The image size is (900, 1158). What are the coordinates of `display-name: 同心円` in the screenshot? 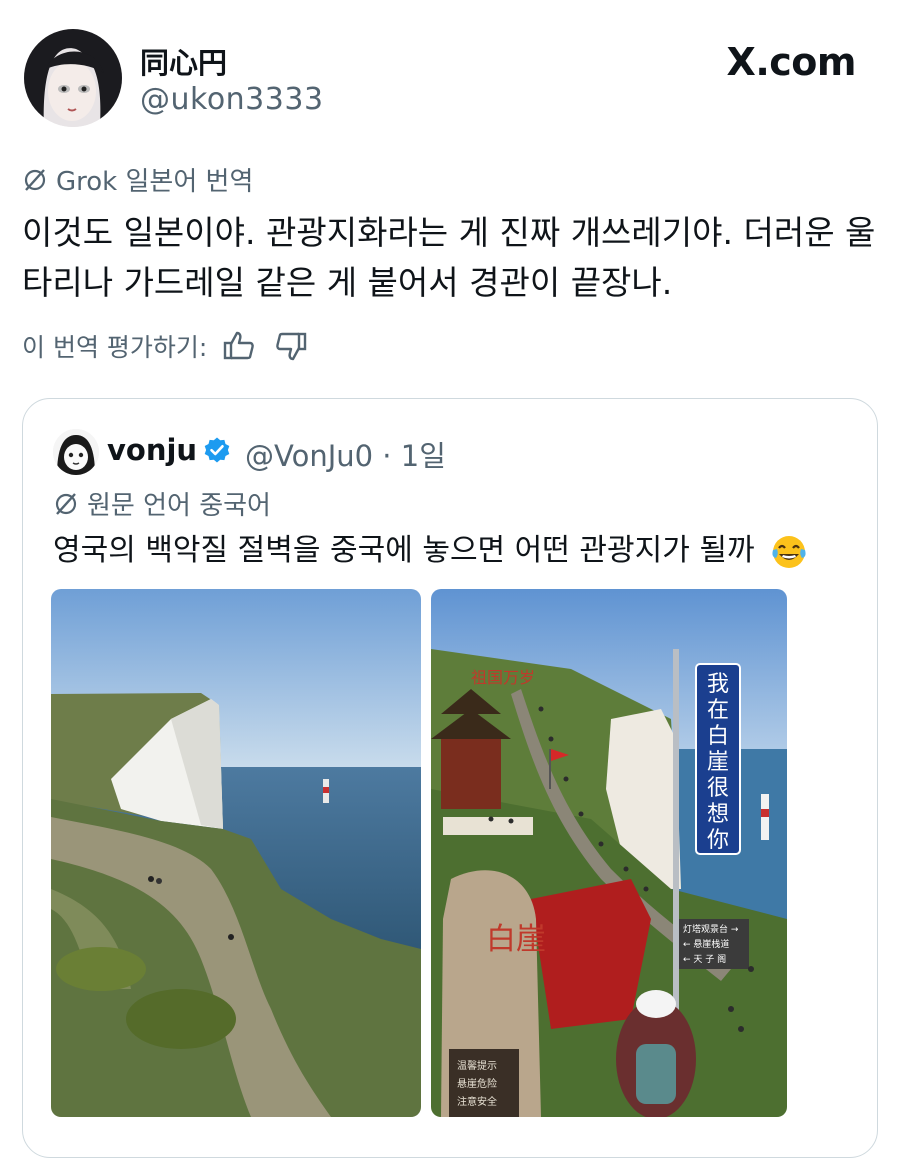 It's located at (183, 61).